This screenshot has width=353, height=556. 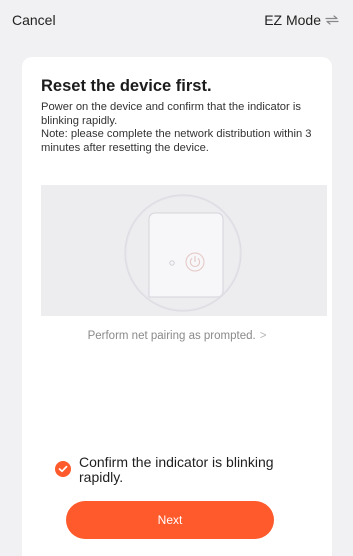 I want to click on next-button: Next, so click(x=170, y=520).